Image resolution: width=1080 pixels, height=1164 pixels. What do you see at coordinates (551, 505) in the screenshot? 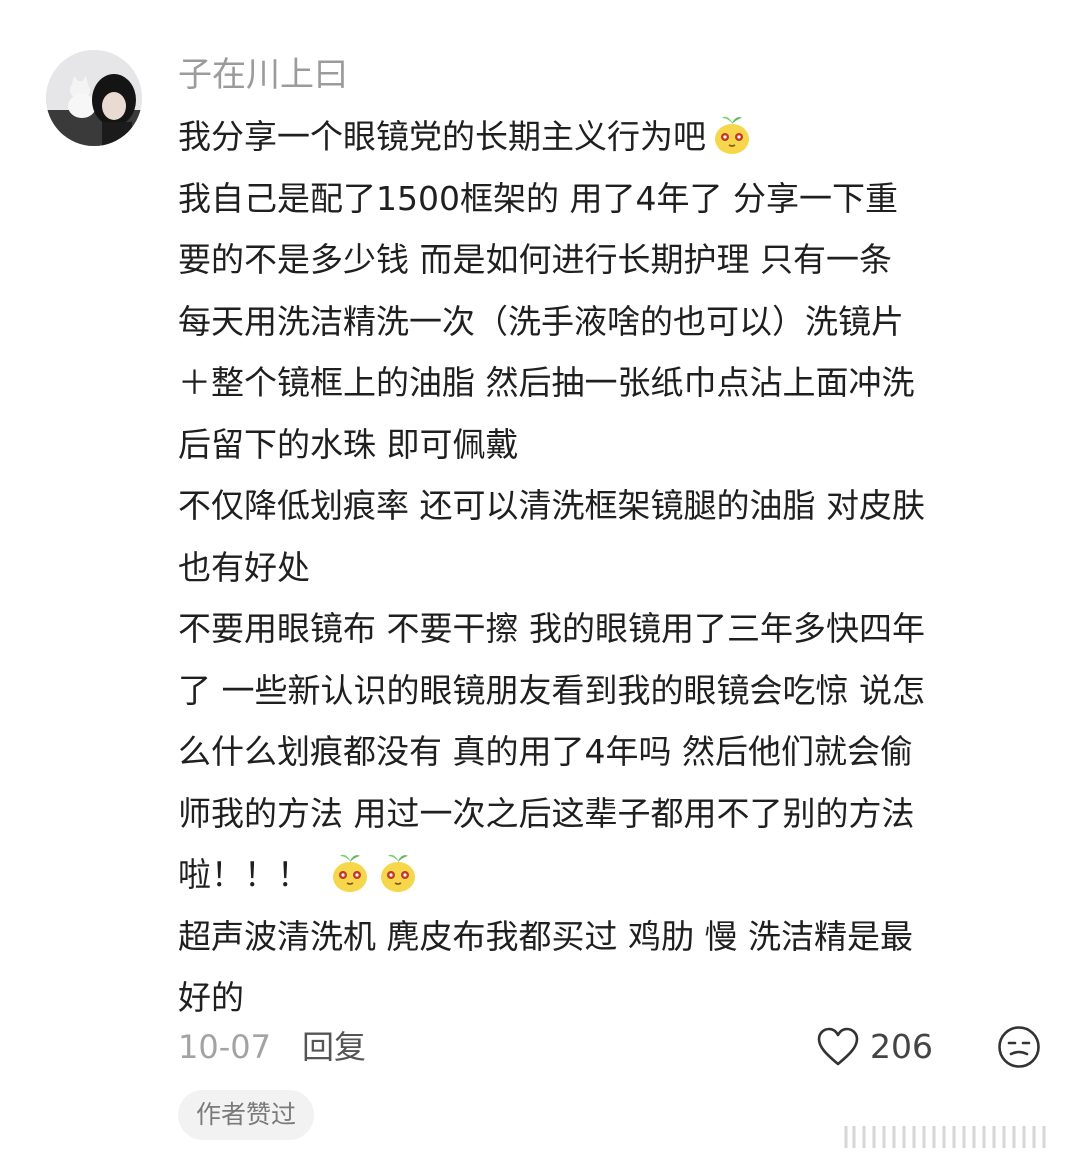
I see `comment-line: 不仅降低划痕率 还可以清洗框架镜腿的油脂 对皮肤` at bounding box center [551, 505].